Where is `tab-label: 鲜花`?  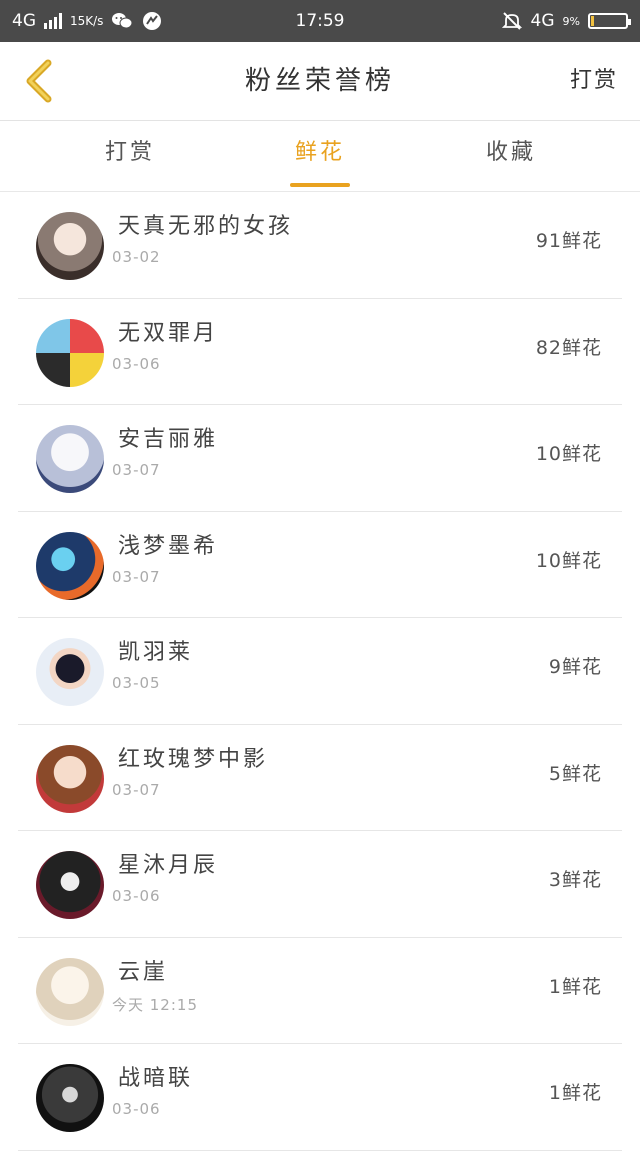
tab-label: 鲜花 is located at coordinates (319, 152).